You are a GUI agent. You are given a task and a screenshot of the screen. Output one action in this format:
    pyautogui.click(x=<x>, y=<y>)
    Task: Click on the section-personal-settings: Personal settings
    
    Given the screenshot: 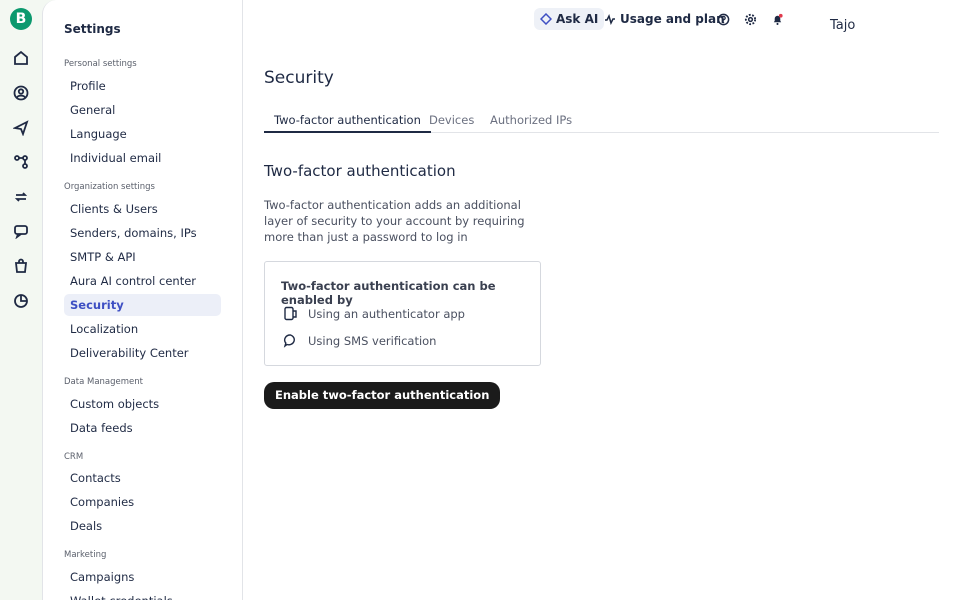 What is the action you would take?
    pyautogui.click(x=100, y=64)
    